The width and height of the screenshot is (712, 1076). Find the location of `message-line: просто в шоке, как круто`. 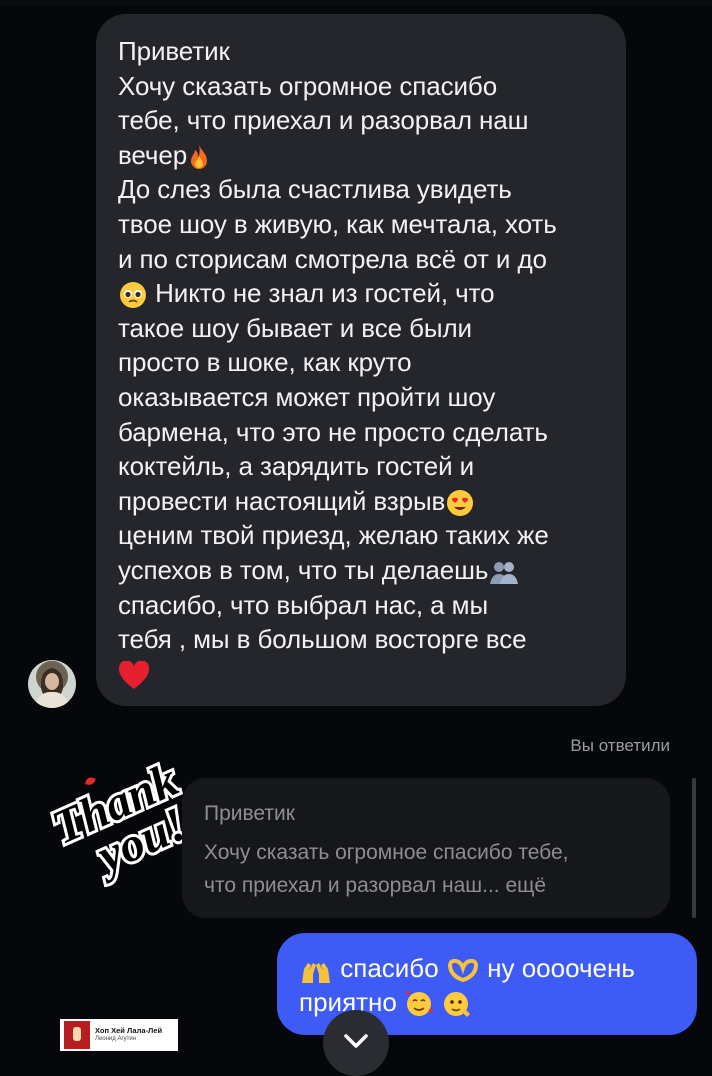

message-line: просто в шоке, как круто is located at coordinates (265, 362).